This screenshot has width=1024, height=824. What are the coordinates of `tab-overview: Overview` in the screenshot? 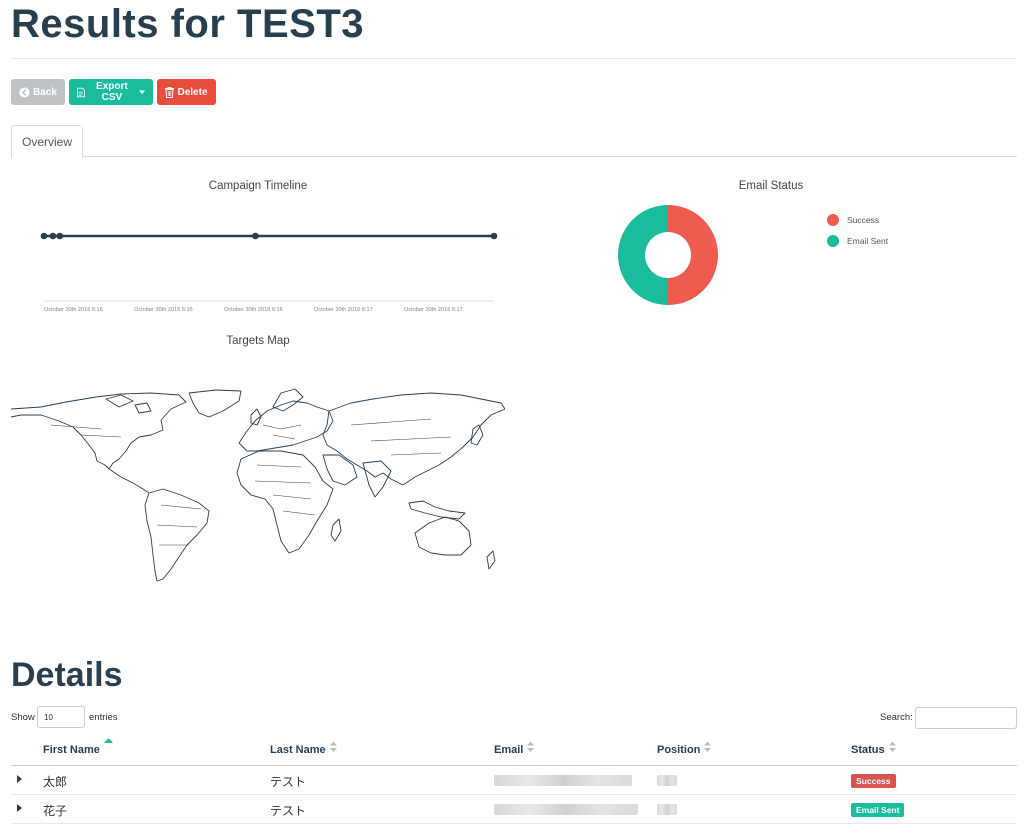 It's located at (47, 141).